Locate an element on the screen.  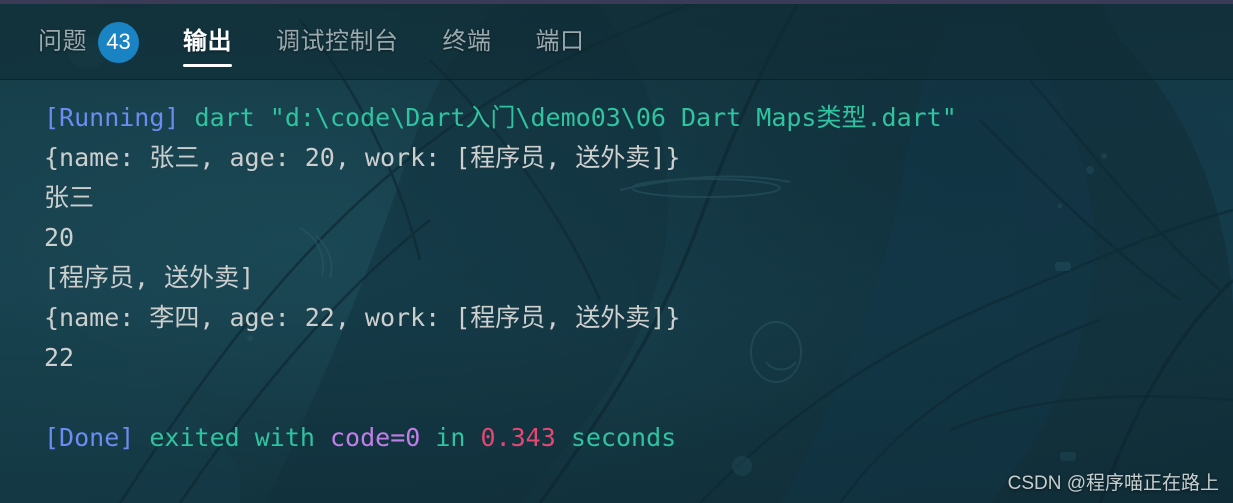
tab-0: 问题 43 is located at coordinates (88, 42).